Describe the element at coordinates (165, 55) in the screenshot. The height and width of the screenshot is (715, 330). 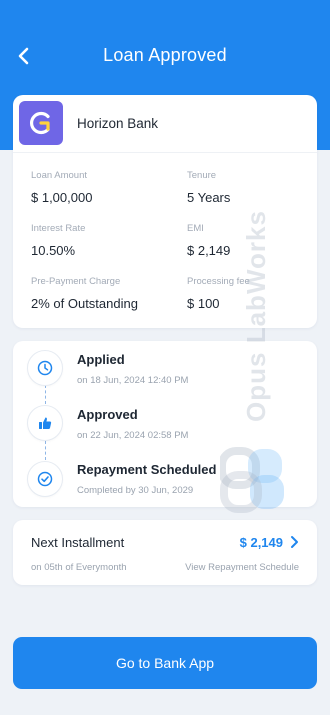
I see `page-title: Loan Approved` at that location.